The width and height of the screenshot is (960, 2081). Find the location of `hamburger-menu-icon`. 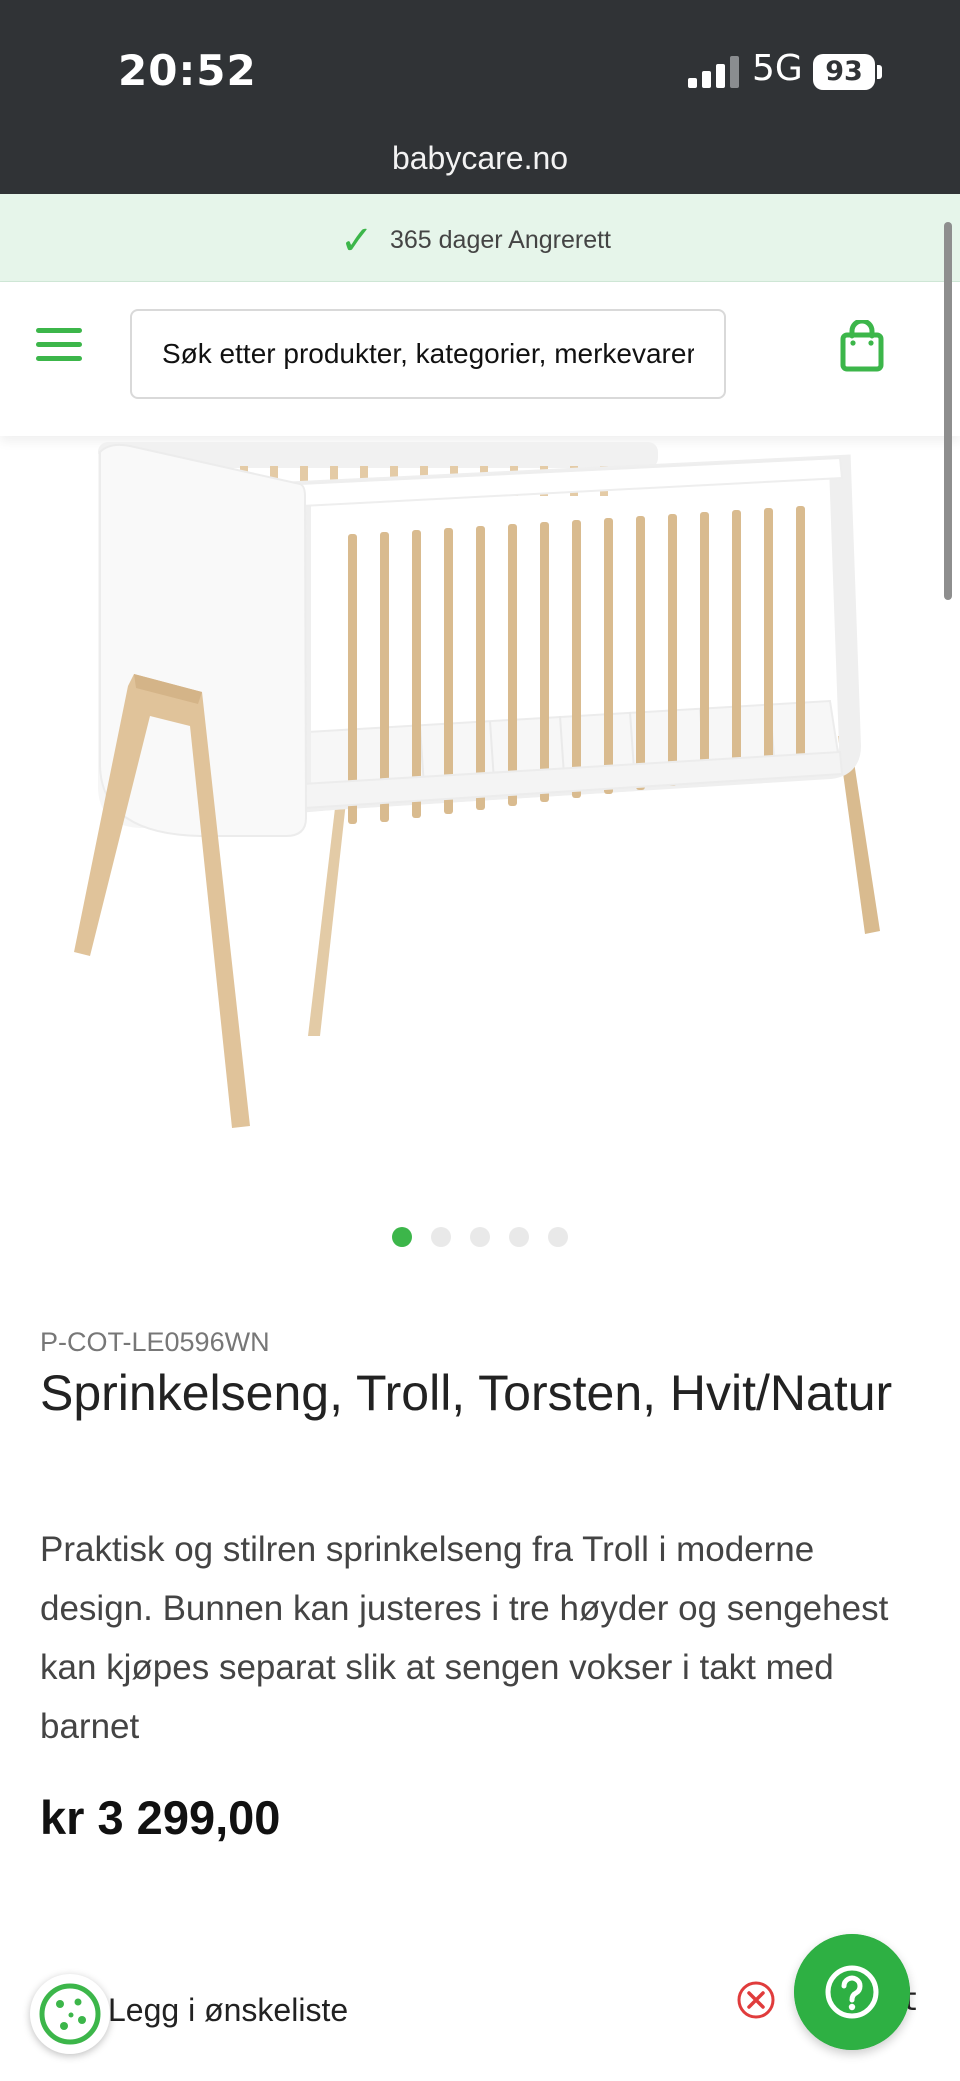

hamburger-menu-icon is located at coordinates (59, 345).